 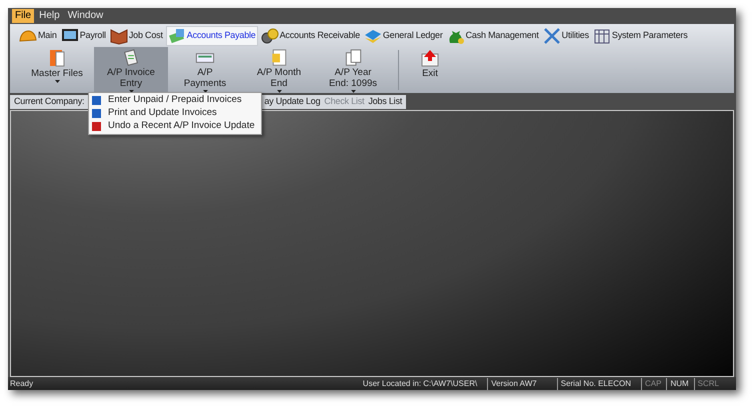 What do you see at coordinates (23, 16) in the screenshot?
I see `menu-item: File` at bounding box center [23, 16].